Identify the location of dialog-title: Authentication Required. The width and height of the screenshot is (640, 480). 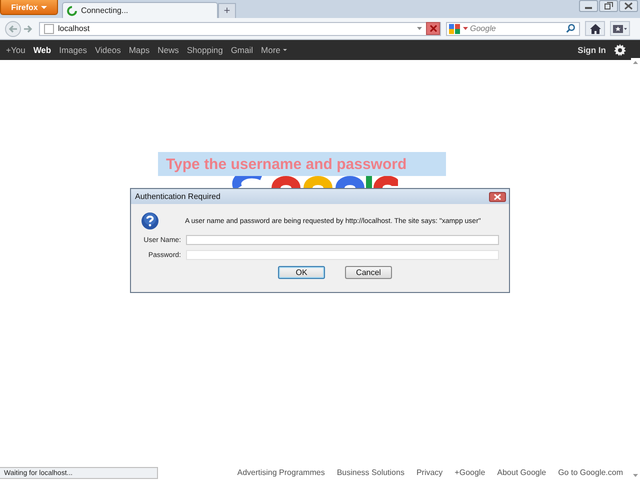
(177, 196).